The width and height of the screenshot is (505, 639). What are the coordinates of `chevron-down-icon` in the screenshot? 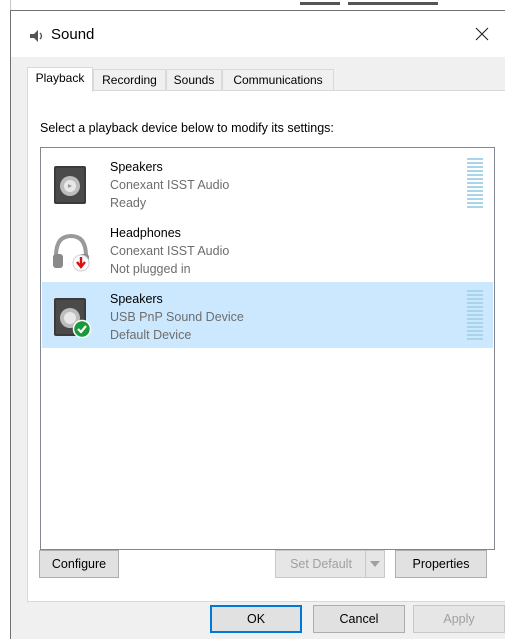 It's located at (375, 564).